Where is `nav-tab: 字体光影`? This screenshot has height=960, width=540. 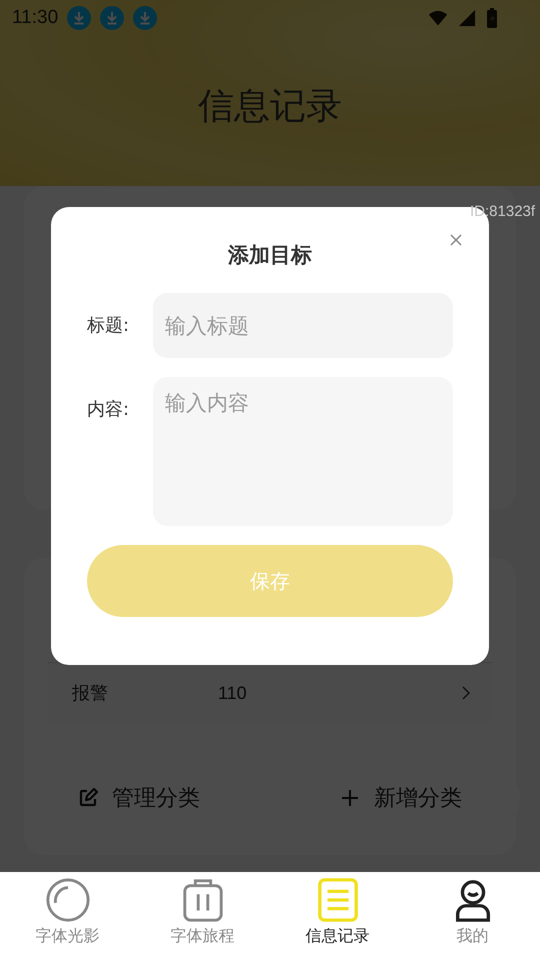
nav-tab: 字体光影 is located at coordinates (67, 916).